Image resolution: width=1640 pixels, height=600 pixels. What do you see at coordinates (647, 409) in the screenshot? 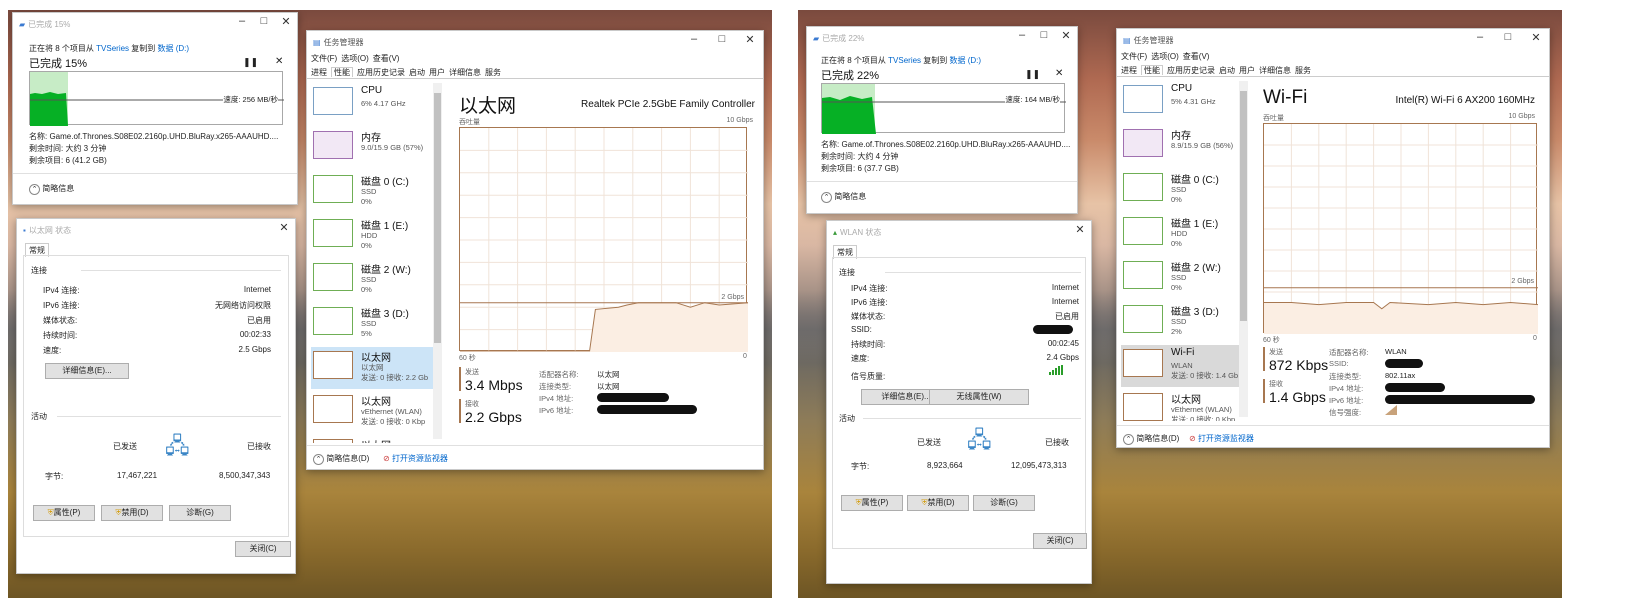
I see `ipv6-redacted` at bounding box center [647, 409].